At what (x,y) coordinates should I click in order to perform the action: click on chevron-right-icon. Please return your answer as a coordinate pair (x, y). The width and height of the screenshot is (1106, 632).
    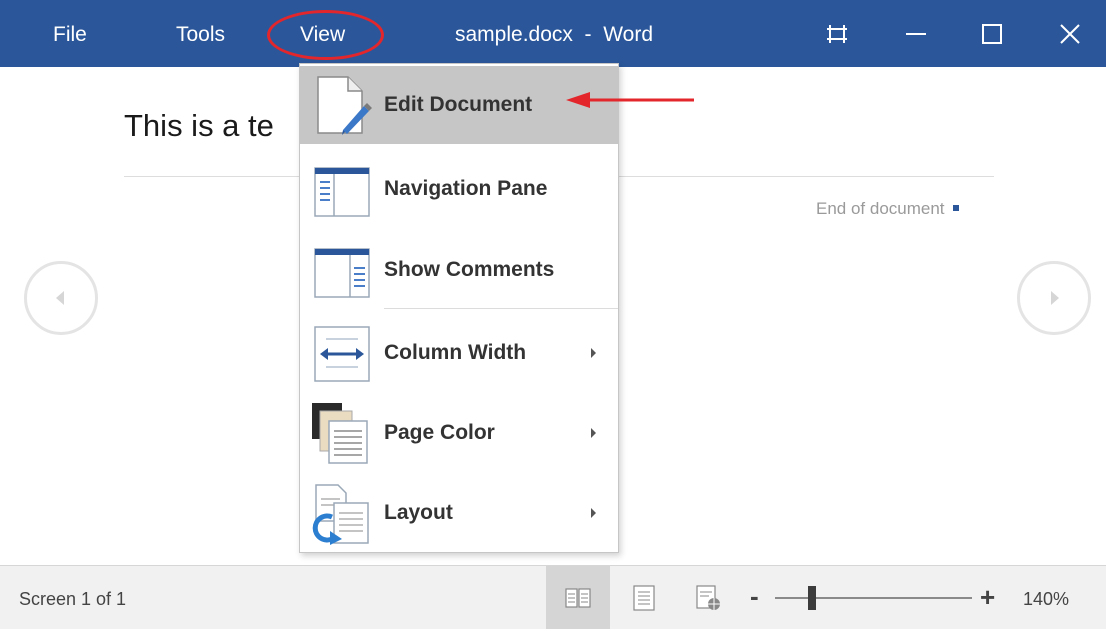
    Looking at the image, I should click on (1055, 298).